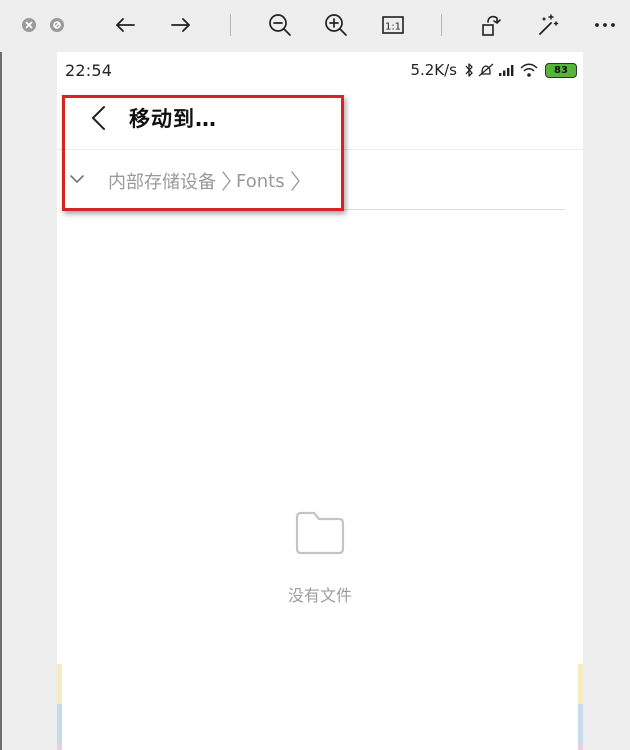  I want to click on actual-size-icon: 1:1, so click(393, 25).